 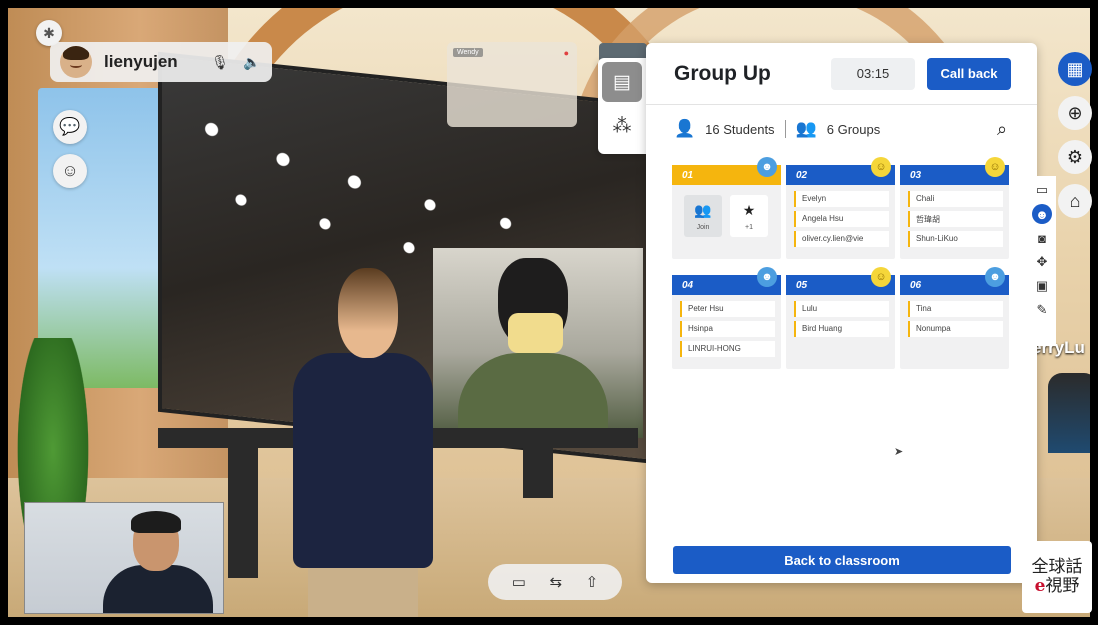 What do you see at coordinates (726, 211) in the screenshot?
I see `group-actions: 👥 Join ★ +1` at bounding box center [726, 211].